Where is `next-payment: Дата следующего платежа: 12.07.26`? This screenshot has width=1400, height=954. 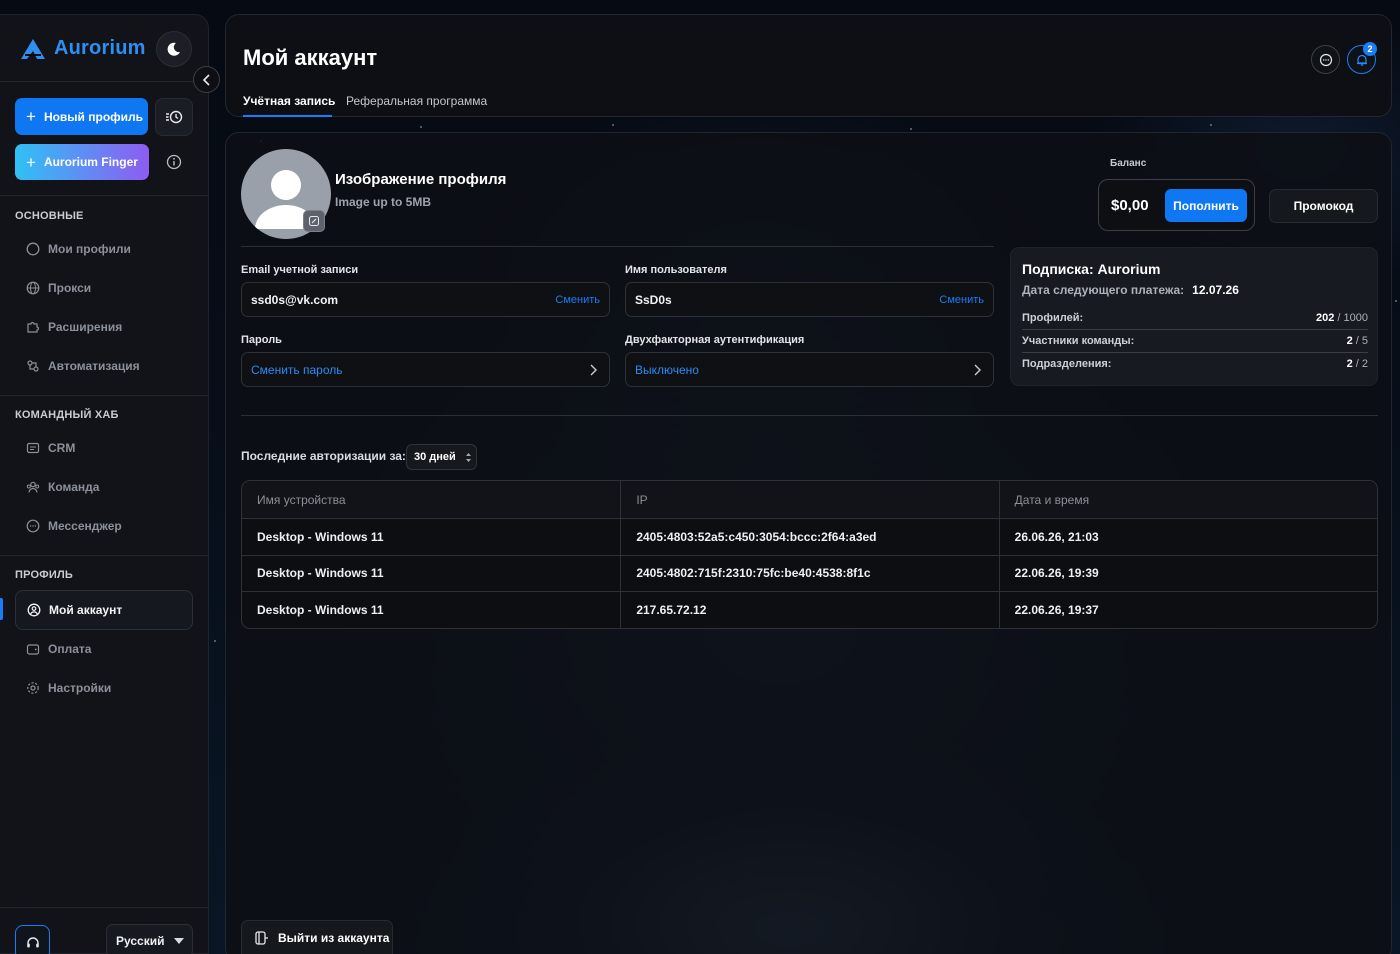 next-payment: Дата следующего платежа: 12.07.26 is located at coordinates (1130, 290).